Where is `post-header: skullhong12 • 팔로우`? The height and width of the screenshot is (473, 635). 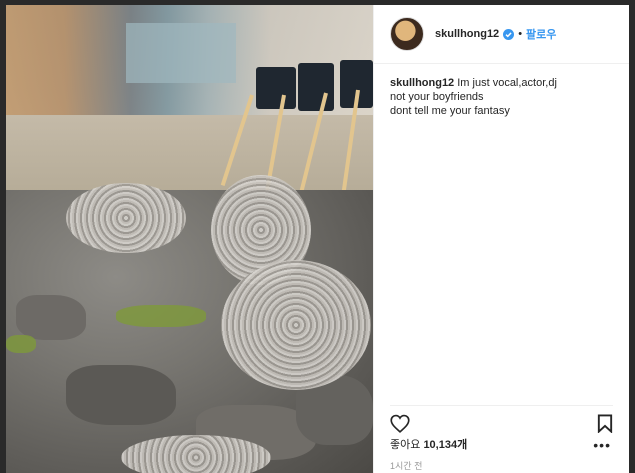 post-header: skullhong12 • 팔로우 is located at coordinates (501, 34).